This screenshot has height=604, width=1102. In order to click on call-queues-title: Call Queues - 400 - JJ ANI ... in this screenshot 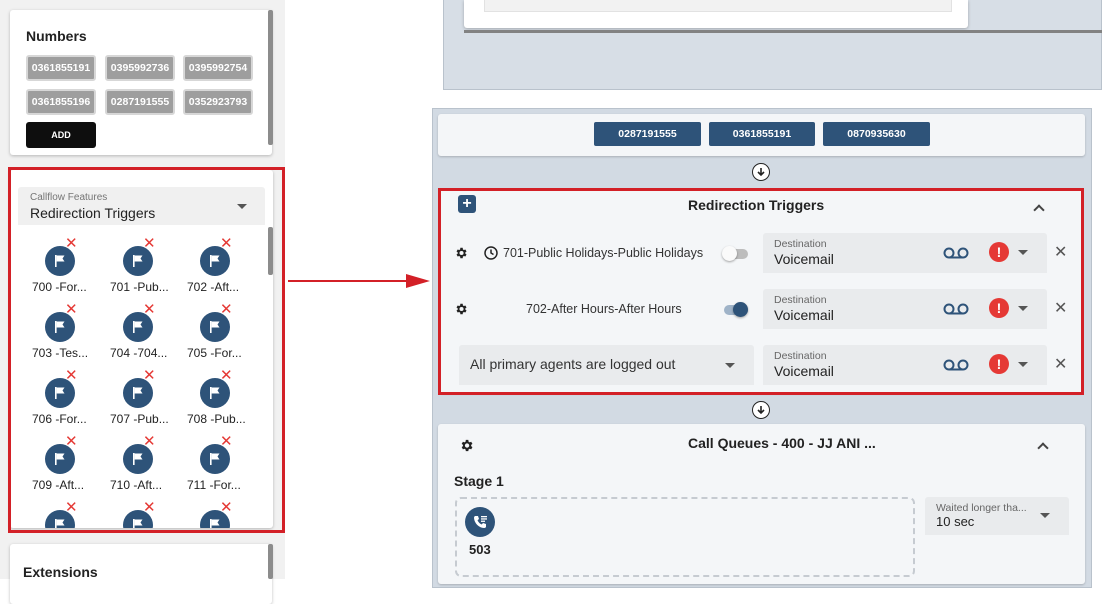, I will do `click(782, 443)`.